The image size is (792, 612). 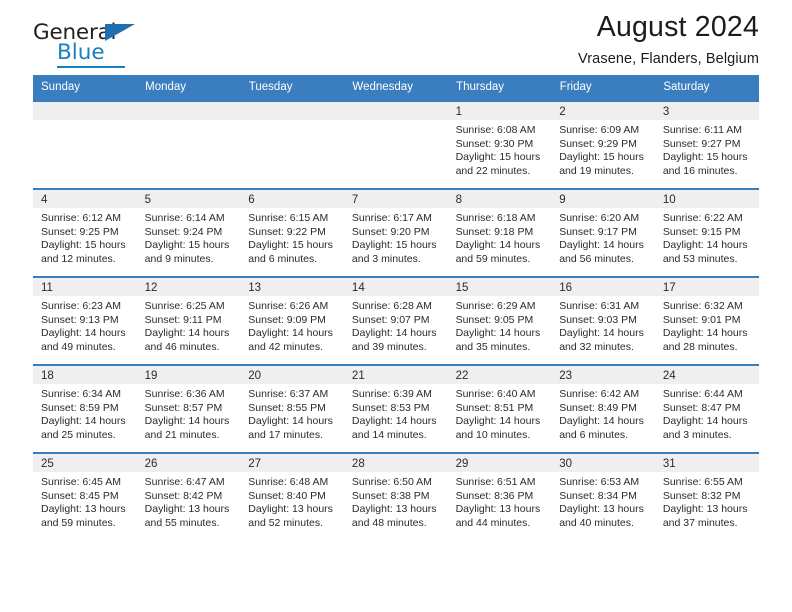 What do you see at coordinates (701, 319) in the screenshot?
I see `sunset-text: Sunset: 9:01 PM` at bounding box center [701, 319].